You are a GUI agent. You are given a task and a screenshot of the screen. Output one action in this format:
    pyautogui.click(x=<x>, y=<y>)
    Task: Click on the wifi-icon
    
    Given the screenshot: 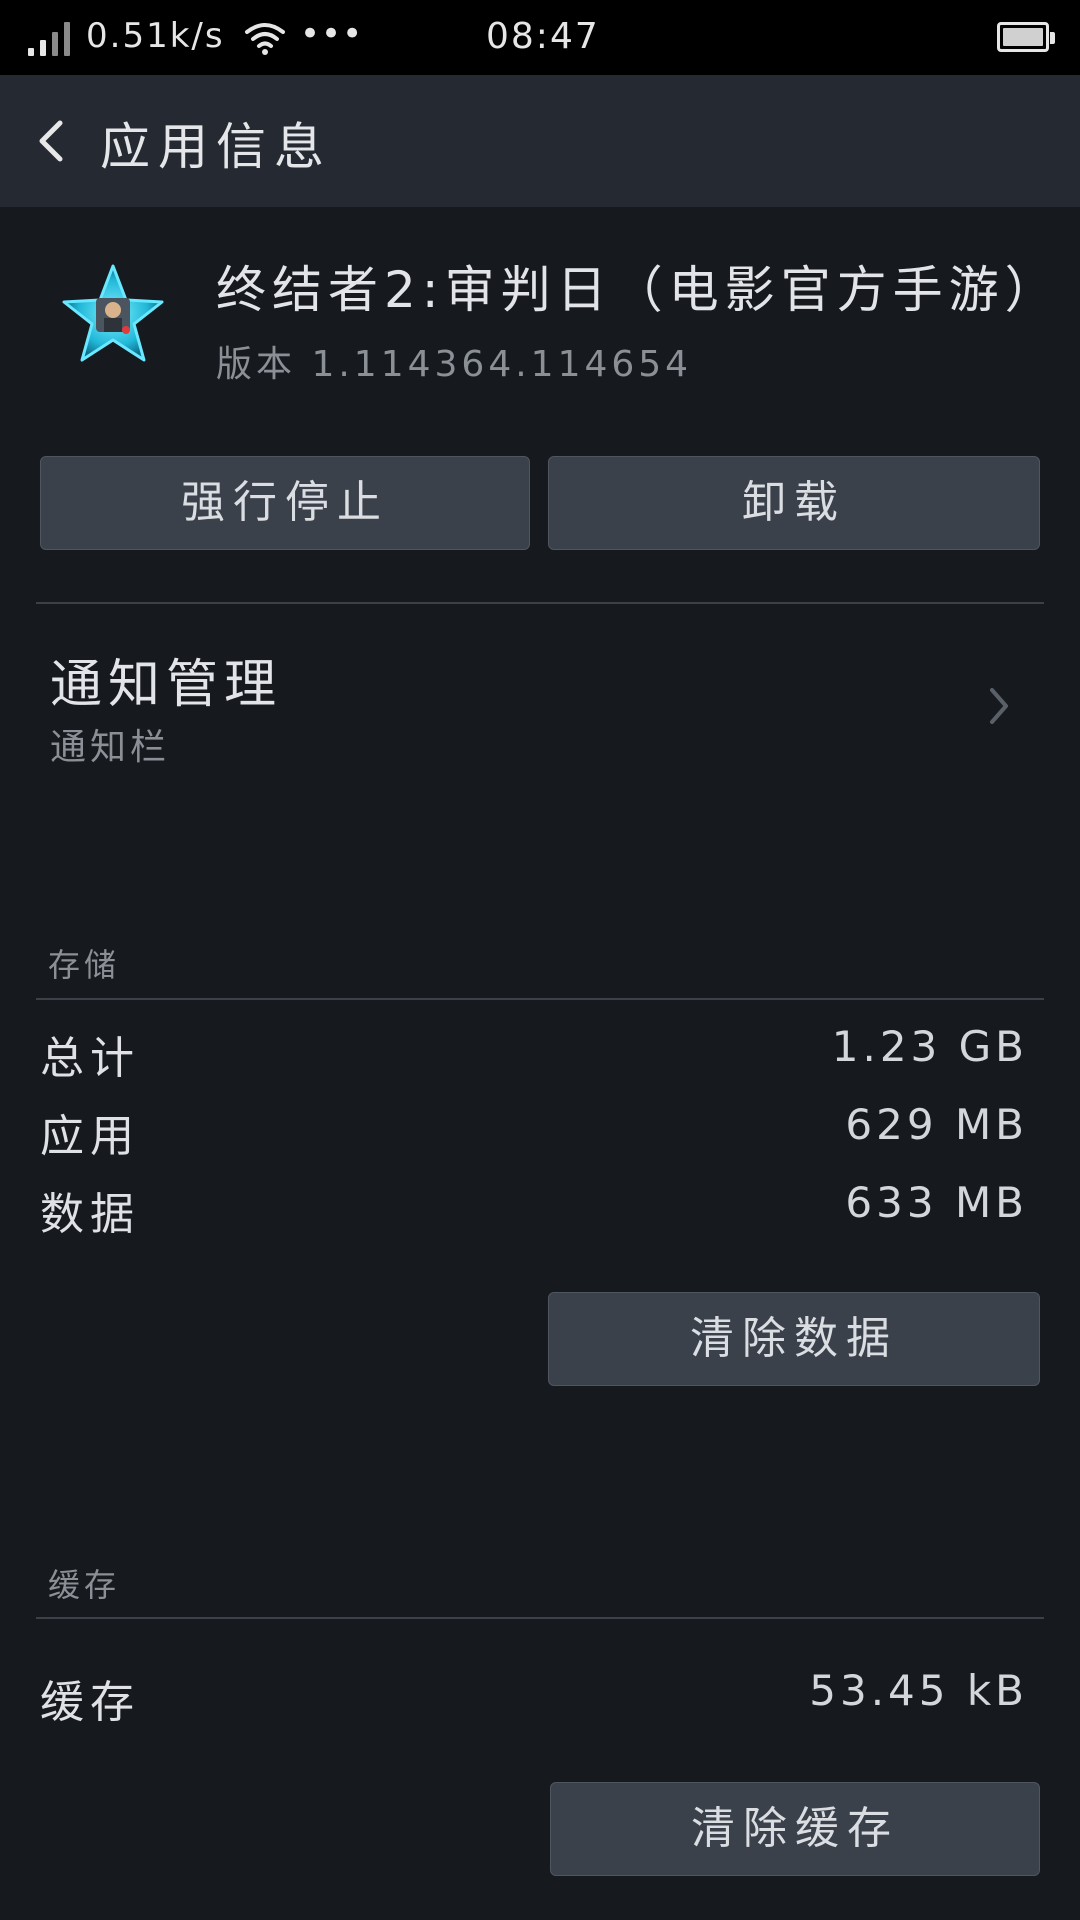 What is the action you would take?
    pyautogui.click(x=265, y=38)
    